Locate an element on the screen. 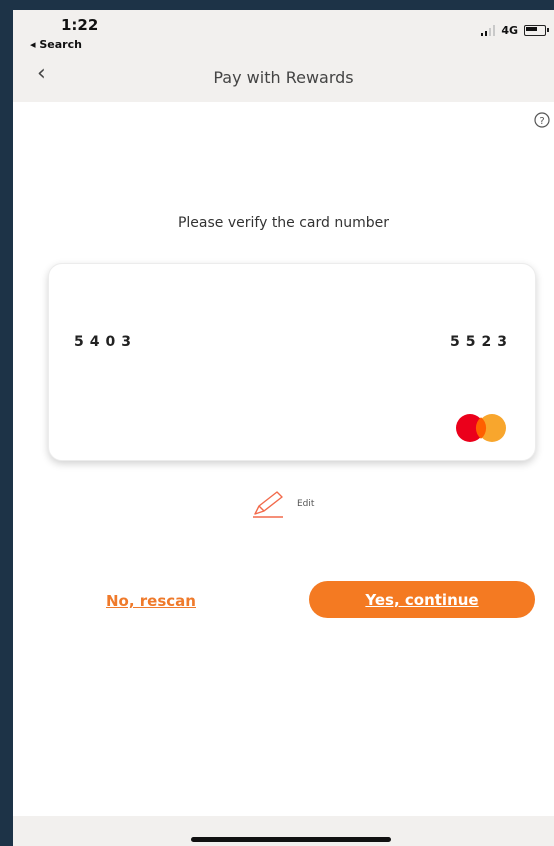 The width and height of the screenshot is (554, 846). edit-button: Edit is located at coordinates (282, 504).